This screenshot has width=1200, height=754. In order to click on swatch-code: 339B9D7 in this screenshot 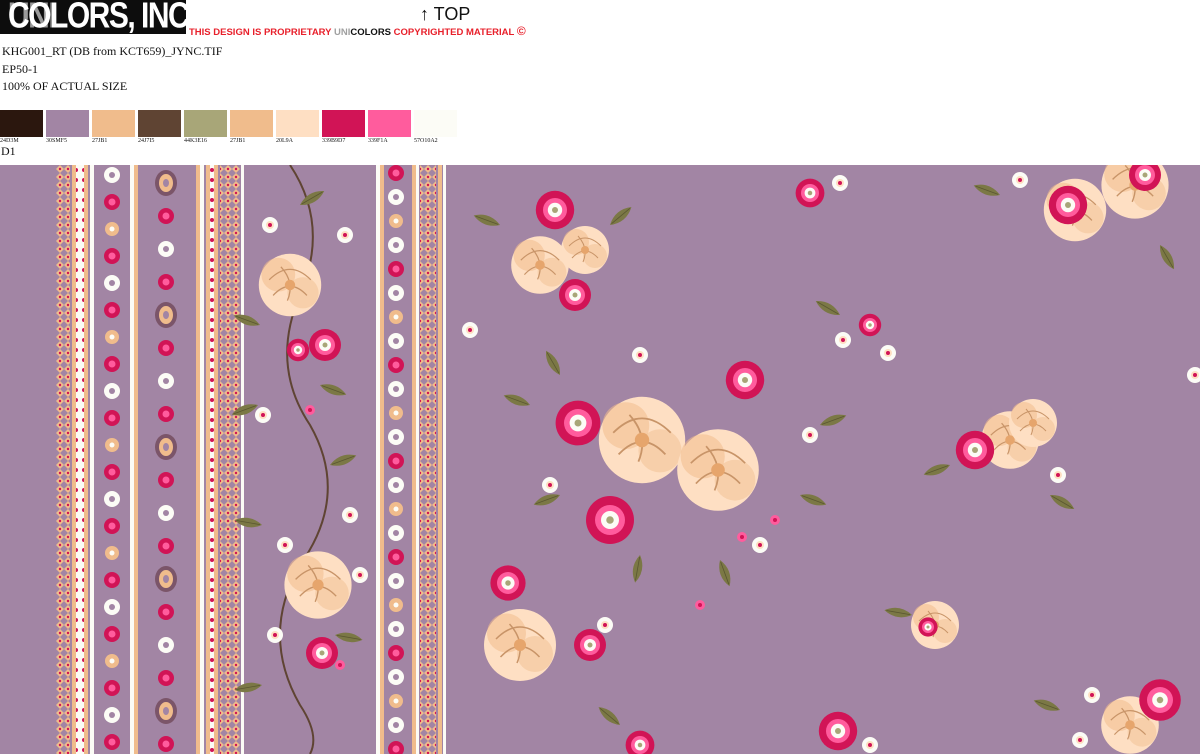, I will do `click(334, 141)`.